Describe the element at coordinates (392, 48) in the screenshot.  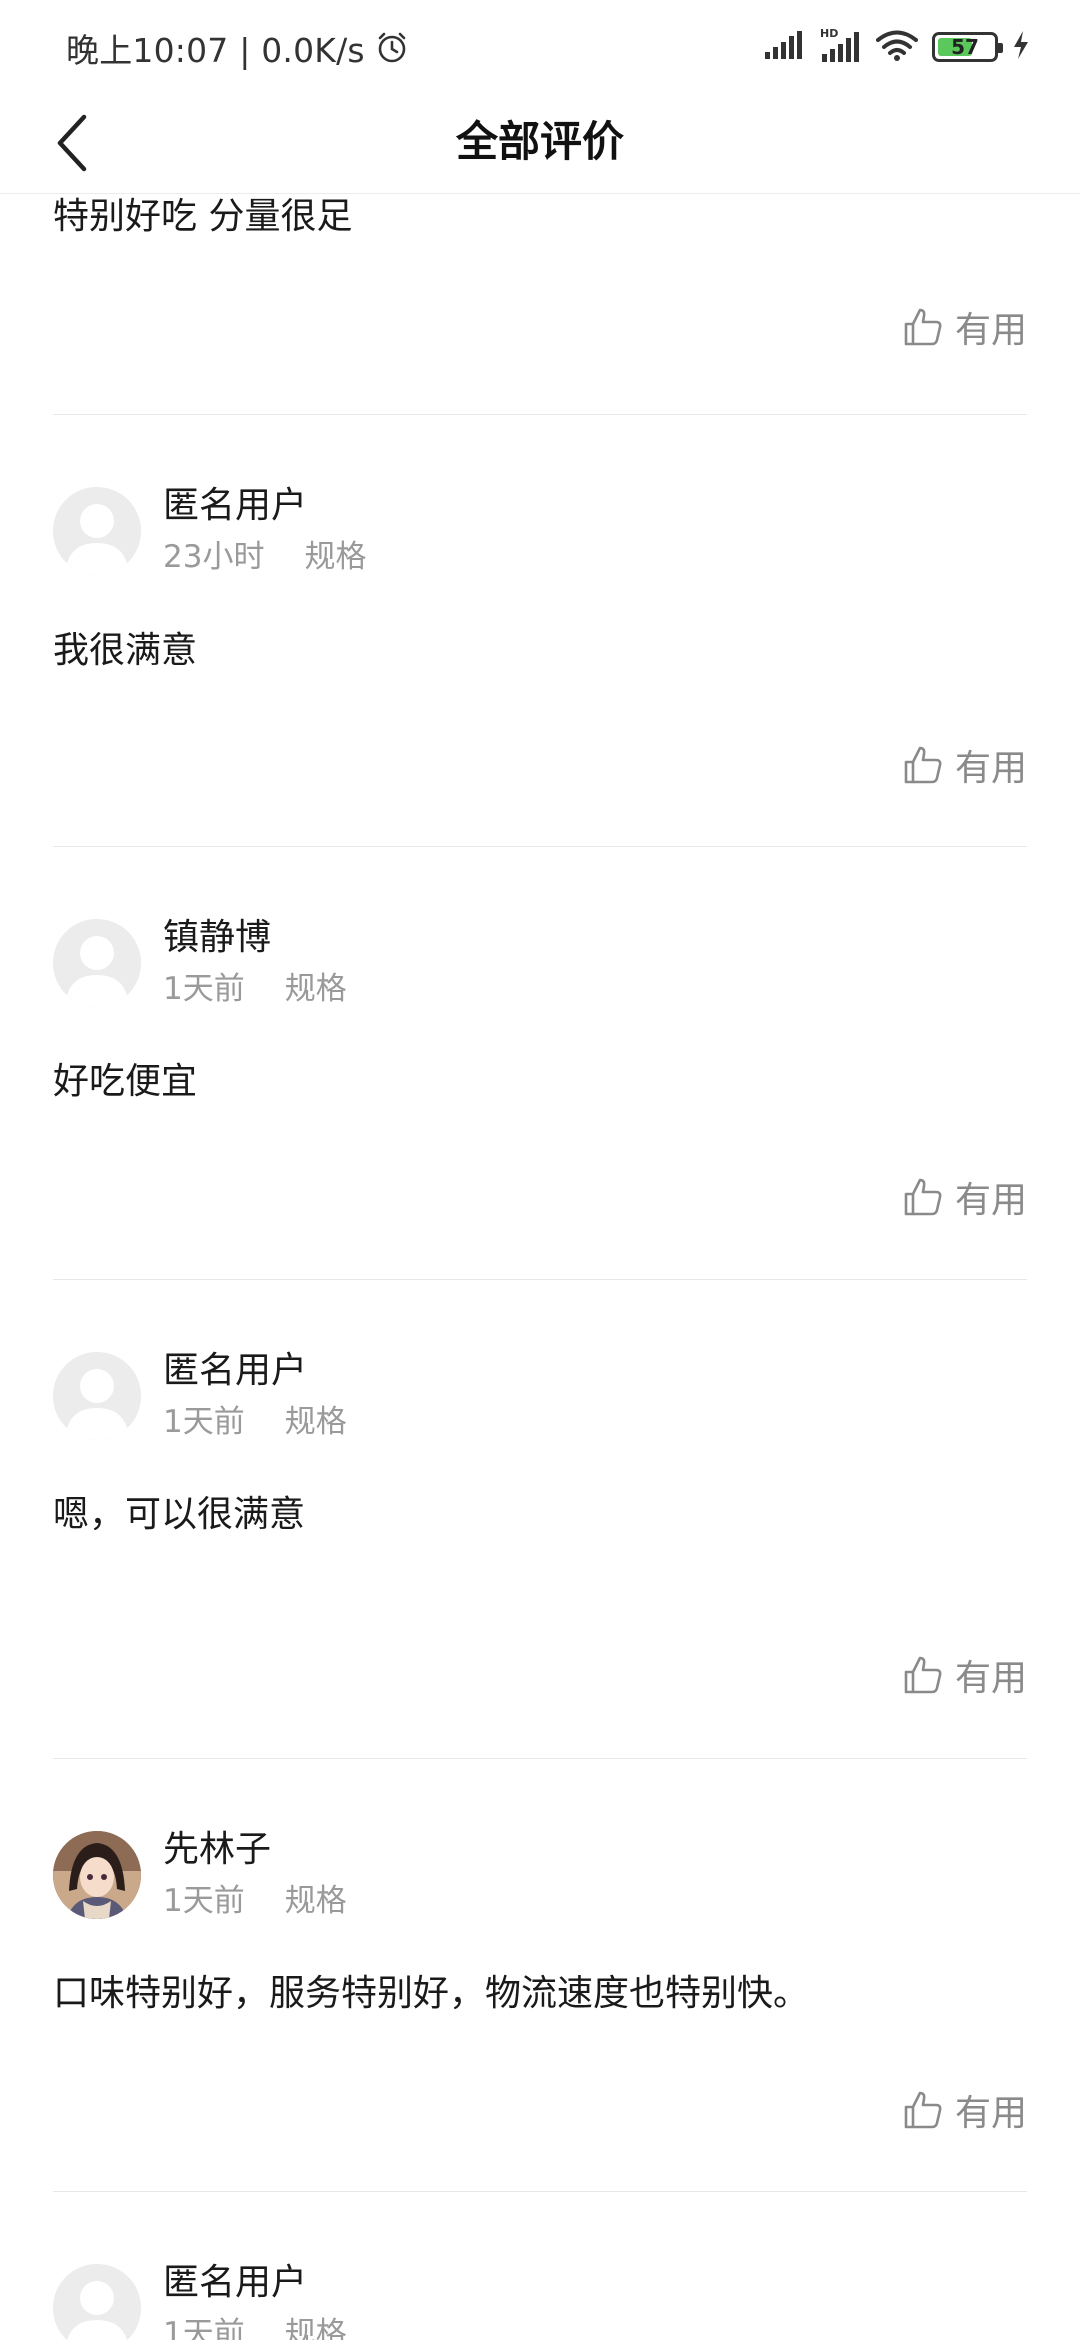
I see `alarm-icon` at that location.